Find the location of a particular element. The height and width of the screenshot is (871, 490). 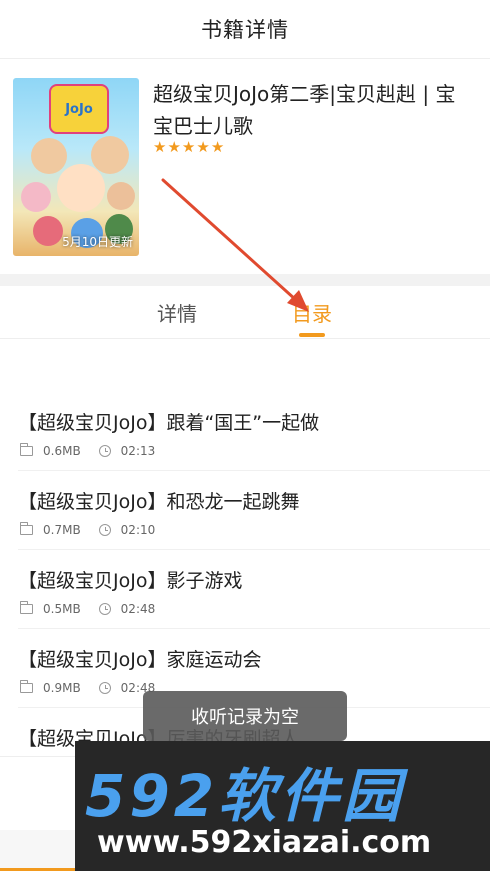

episode-title: 【超级宝贝JoJo】影子游戏 is located at coordinates (130, 581).